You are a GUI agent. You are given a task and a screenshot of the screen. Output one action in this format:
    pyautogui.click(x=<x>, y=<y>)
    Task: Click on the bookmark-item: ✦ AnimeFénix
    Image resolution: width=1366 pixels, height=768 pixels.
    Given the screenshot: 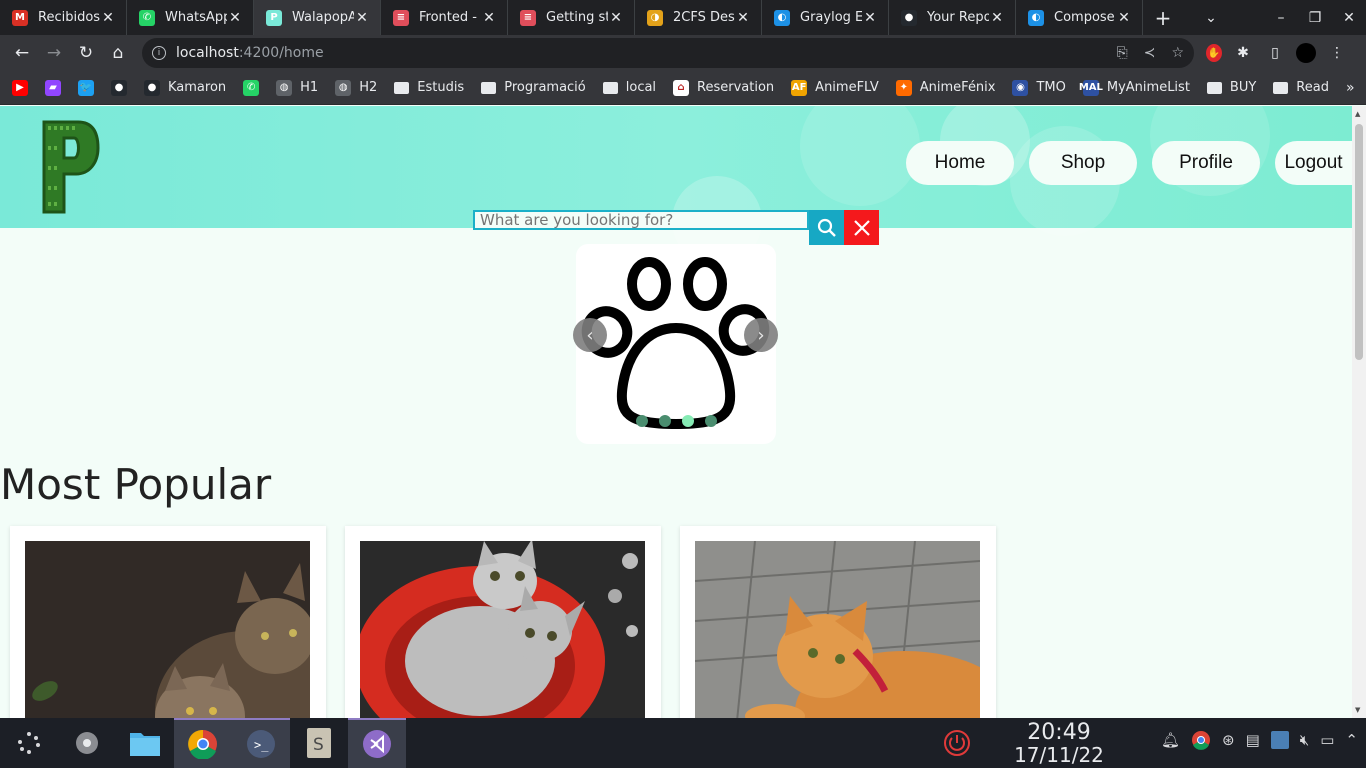 What is the action you would take?
    pyautogui.click(x=945, y=87)
    